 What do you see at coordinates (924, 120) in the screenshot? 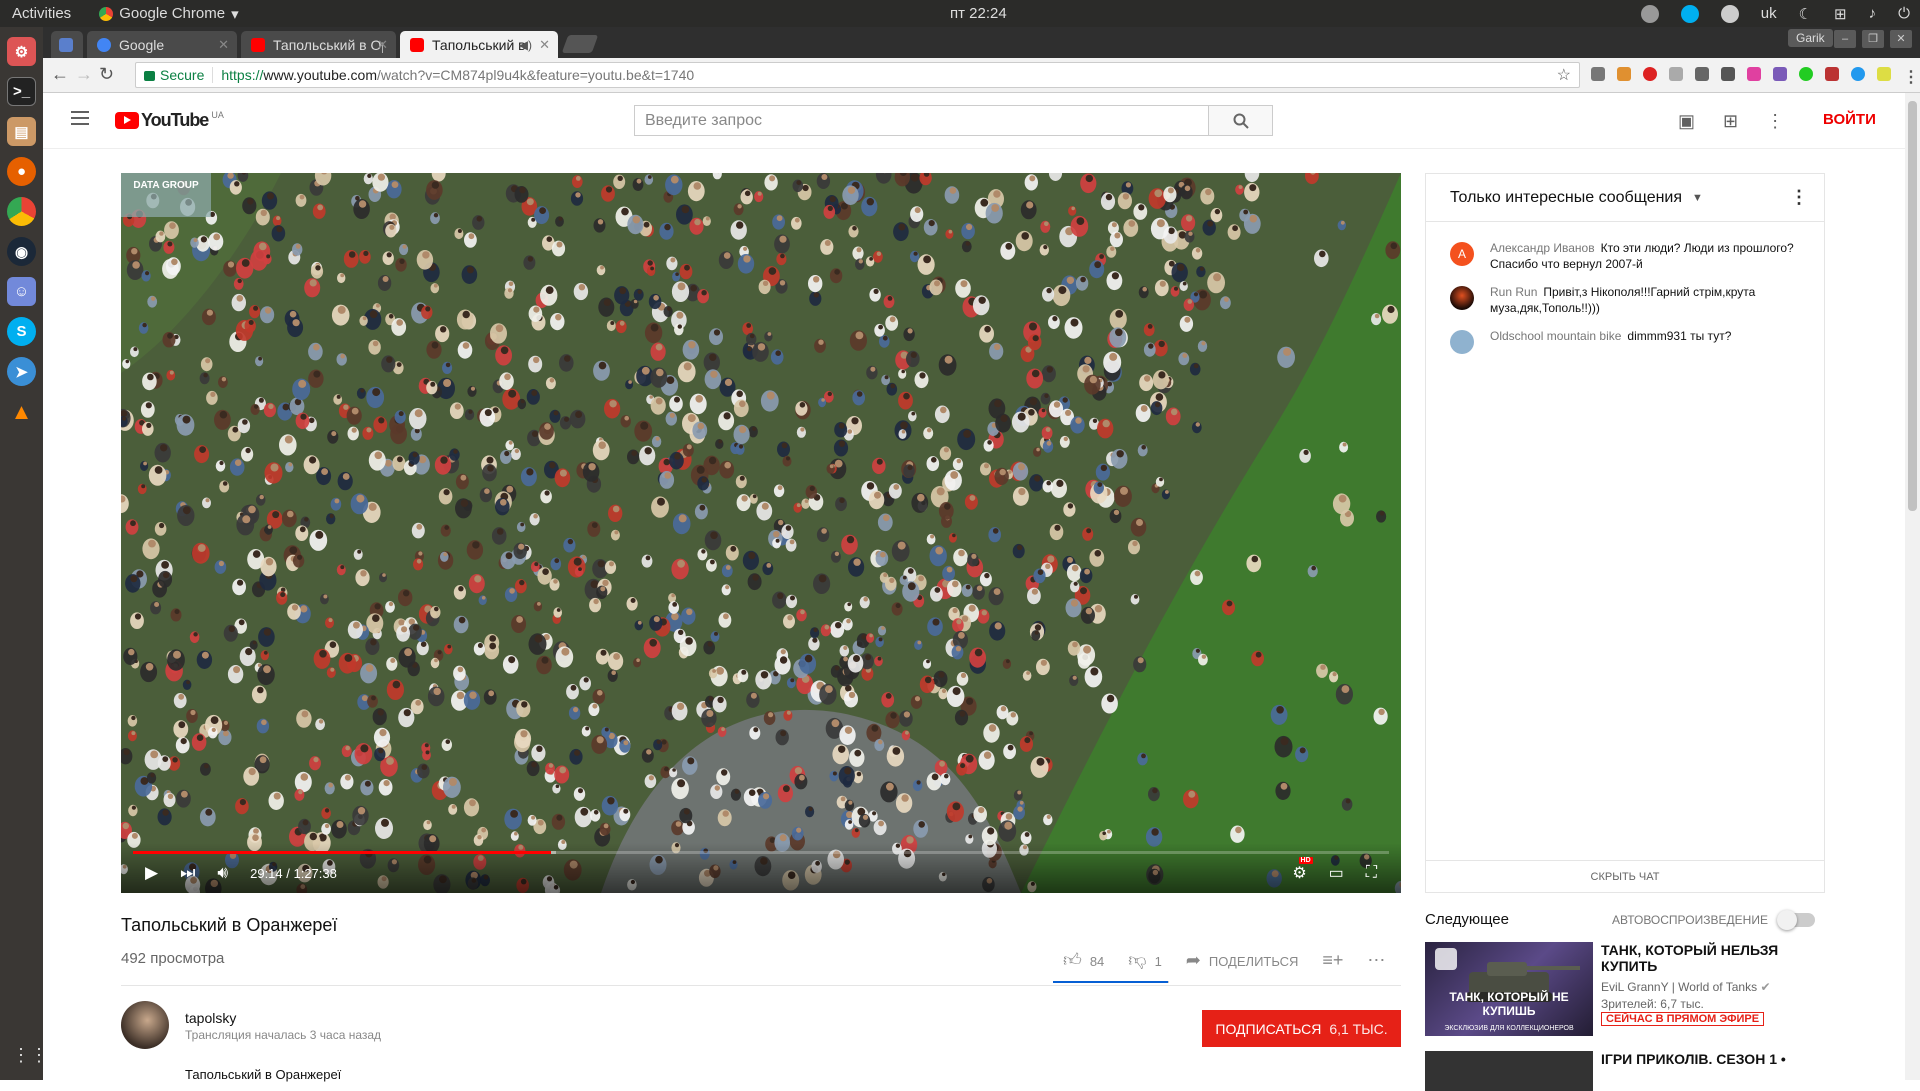
I see `search-input: Введите запрос` at bounding box center [924, 120].